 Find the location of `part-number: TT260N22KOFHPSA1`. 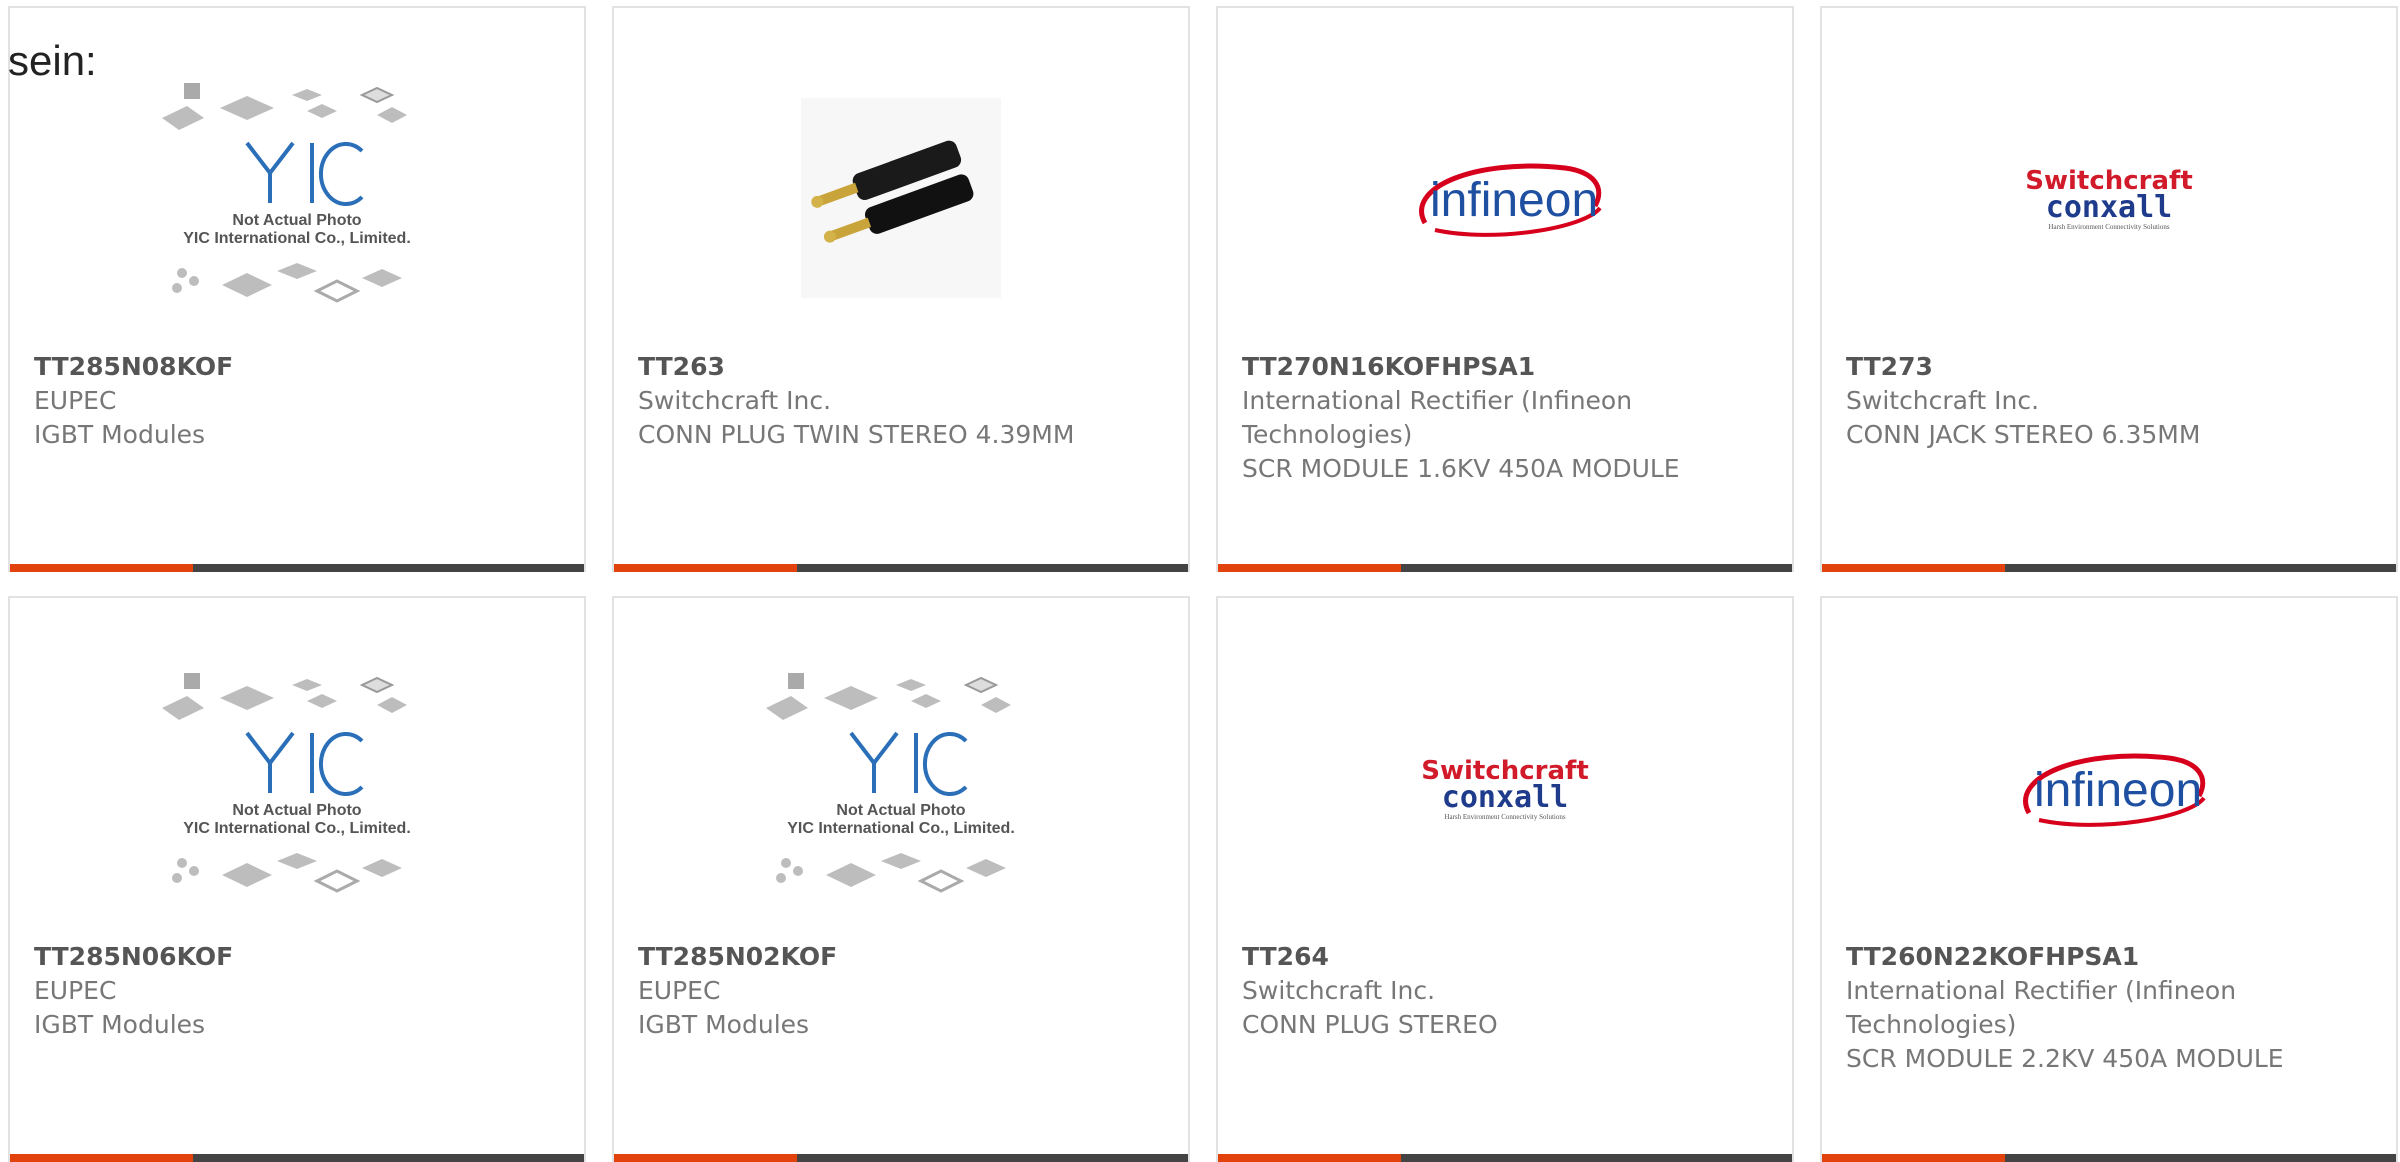

part-number: TT260N22KOFHPSA1 is located at coordinates (2109, 957).